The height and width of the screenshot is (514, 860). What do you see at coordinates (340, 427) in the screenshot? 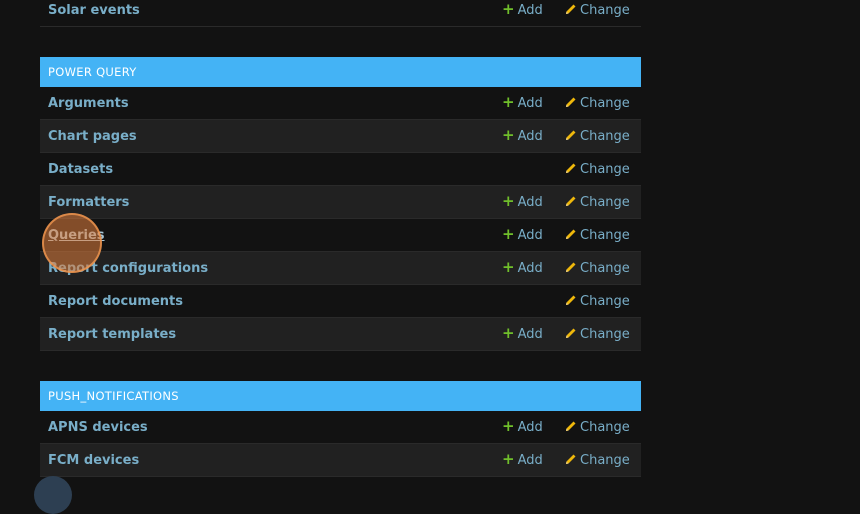
I see `model-row-apns-devices: APNS devices + Add Change` at bounding box center [340, 427].